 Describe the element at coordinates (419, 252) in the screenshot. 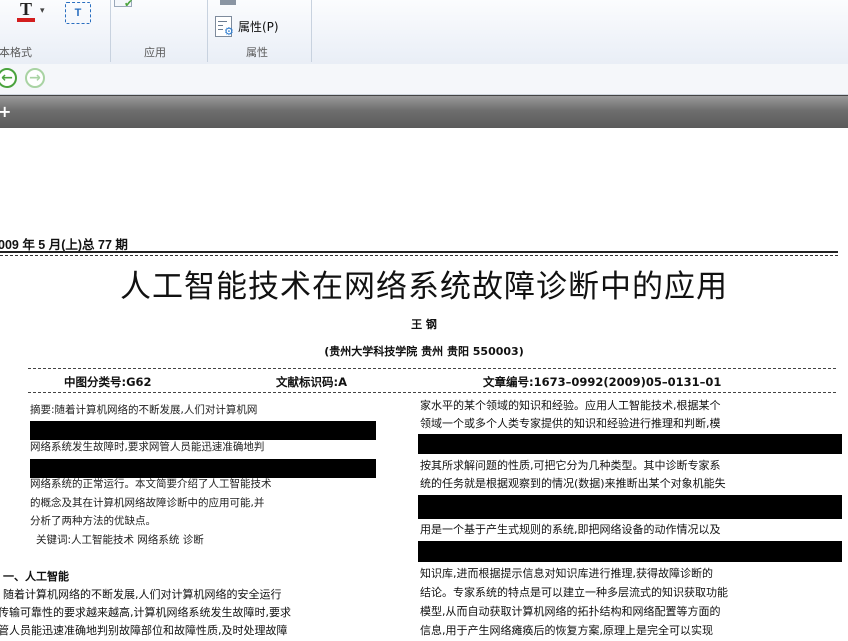

I see `header-rule` at that location.